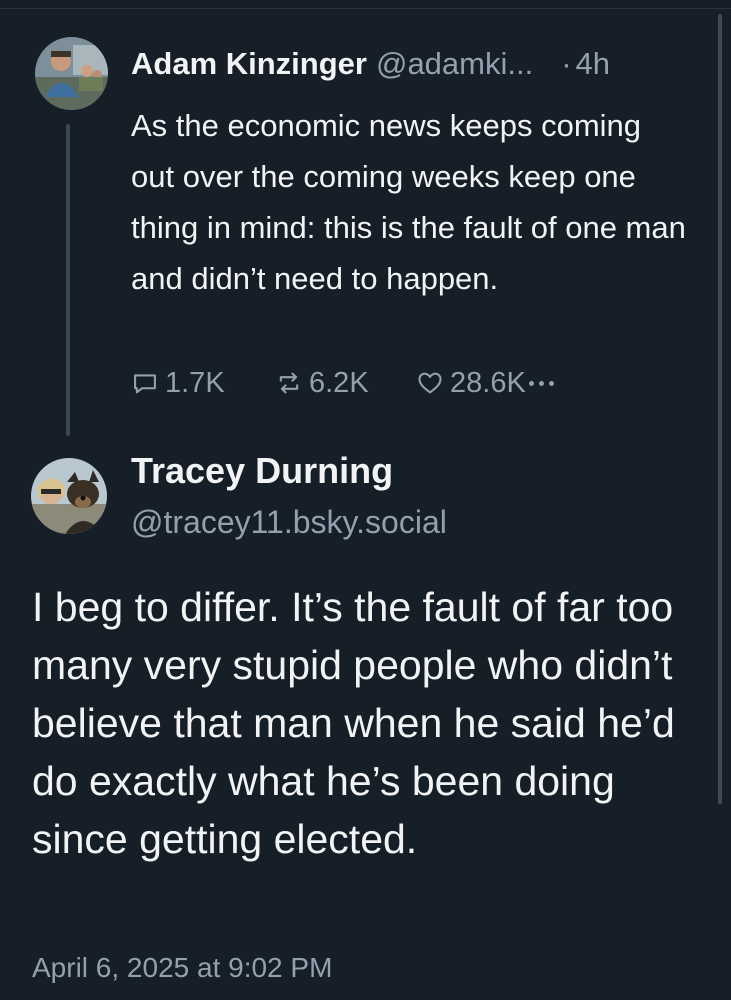 The height and width of the screenshot is (1000, 731). Describe the element at coordinates (145, 383) in the screenshot. I see `reply-bubble-icon` at that location.